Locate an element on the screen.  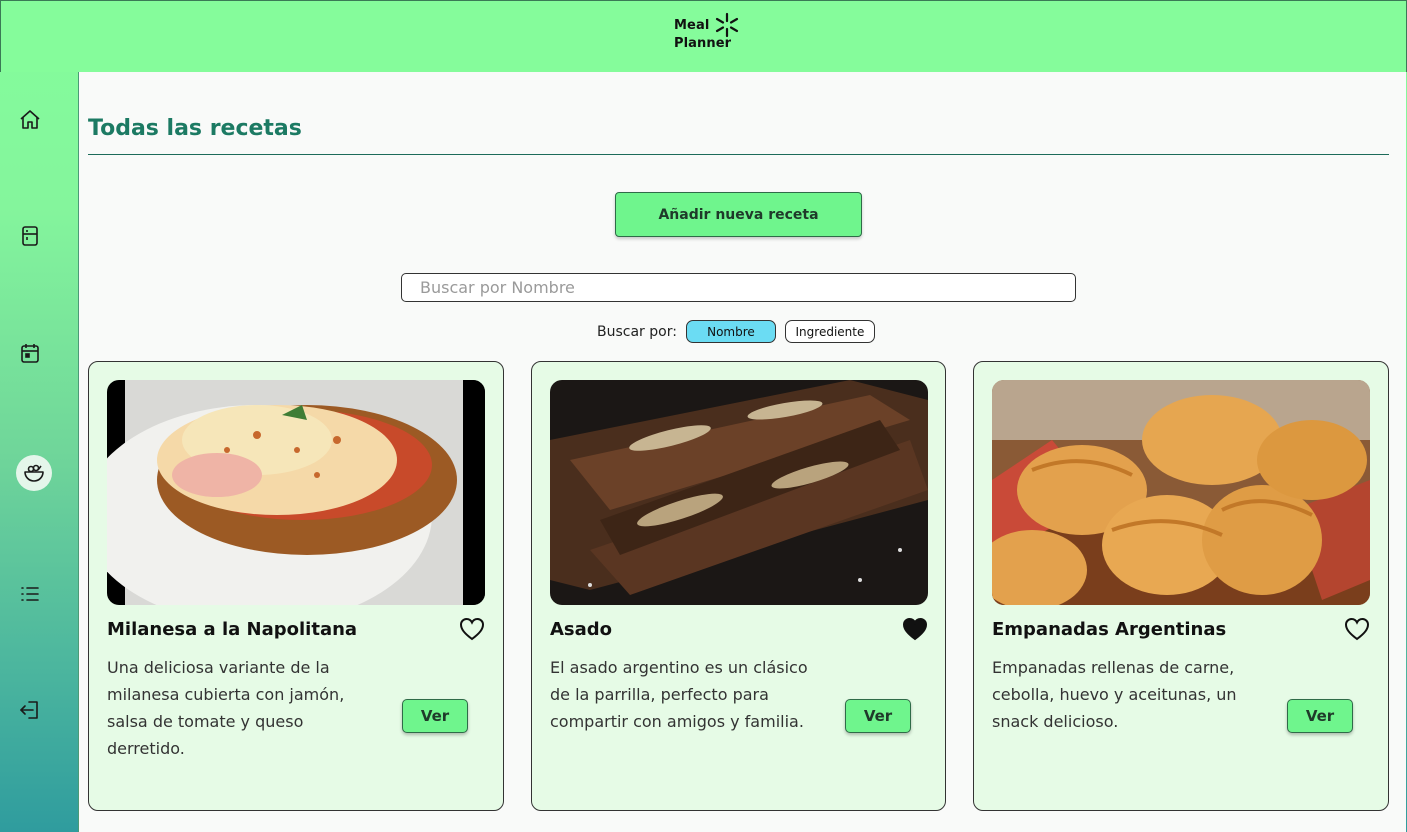
add-recipe-button: Añadir nueva receta is located at coordinates (738, 214).